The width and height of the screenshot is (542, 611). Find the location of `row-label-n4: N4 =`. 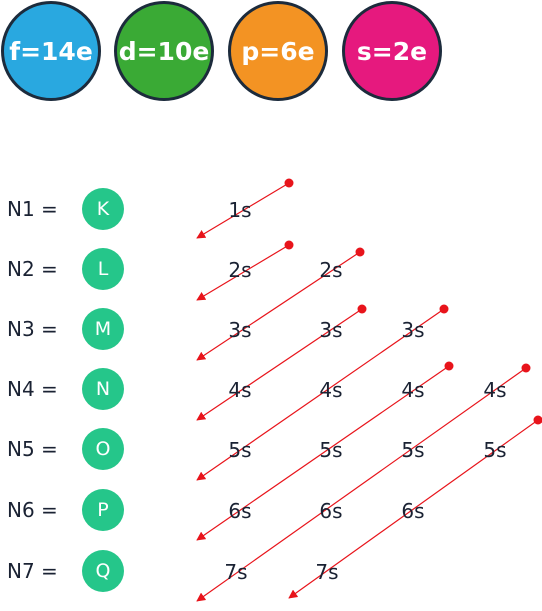

row-label-n4: N4 = is located at coordinates (32, 389).